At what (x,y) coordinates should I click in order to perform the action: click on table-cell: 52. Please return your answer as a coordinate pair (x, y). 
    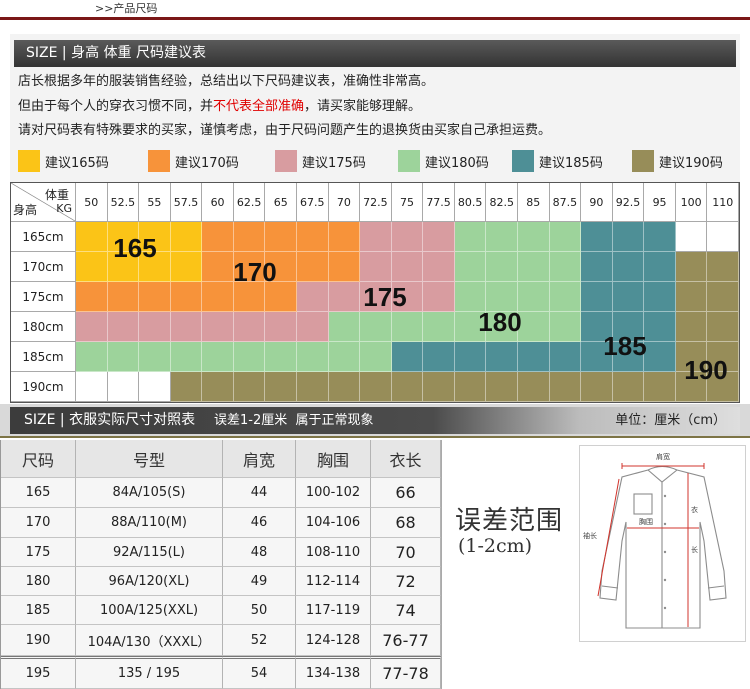
    Looking at the image, I should click on (259, 640).